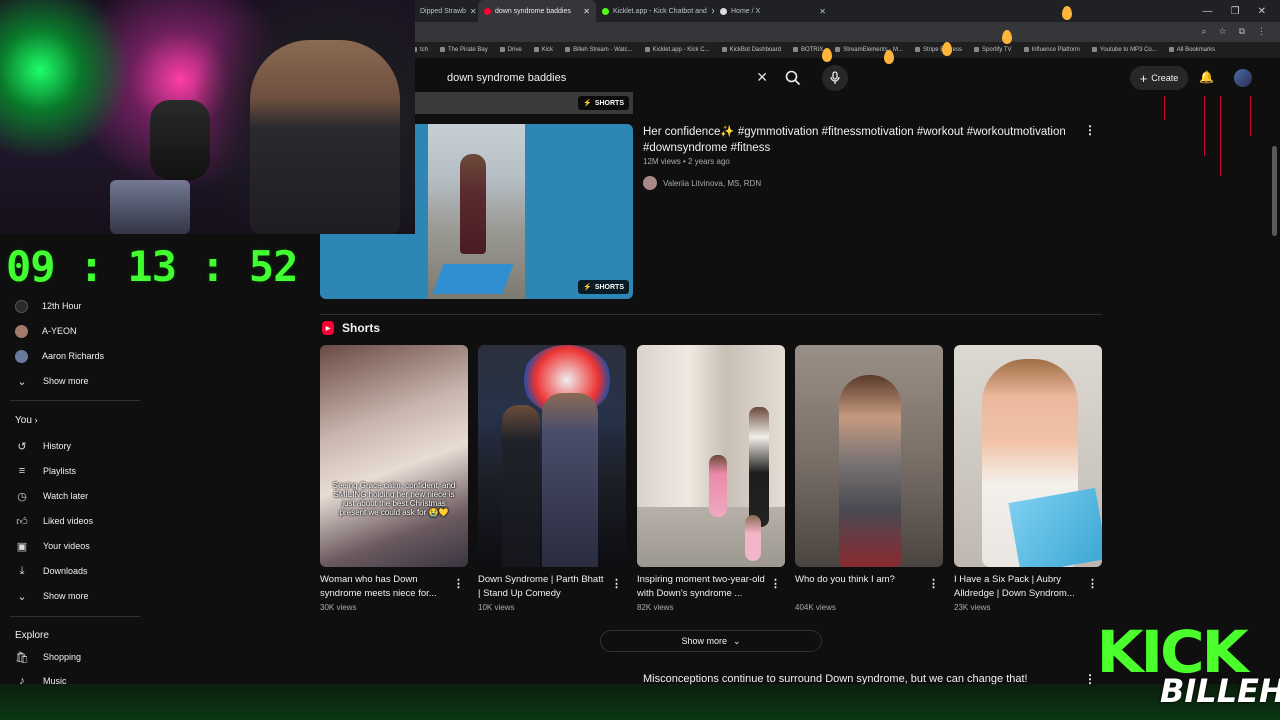 Image resolution: width=1280 pixels, height=720 pixels. Describe the element at coordinates (1262, 11) in the screenshot. I see `close-window-icon: ✕` at that location.